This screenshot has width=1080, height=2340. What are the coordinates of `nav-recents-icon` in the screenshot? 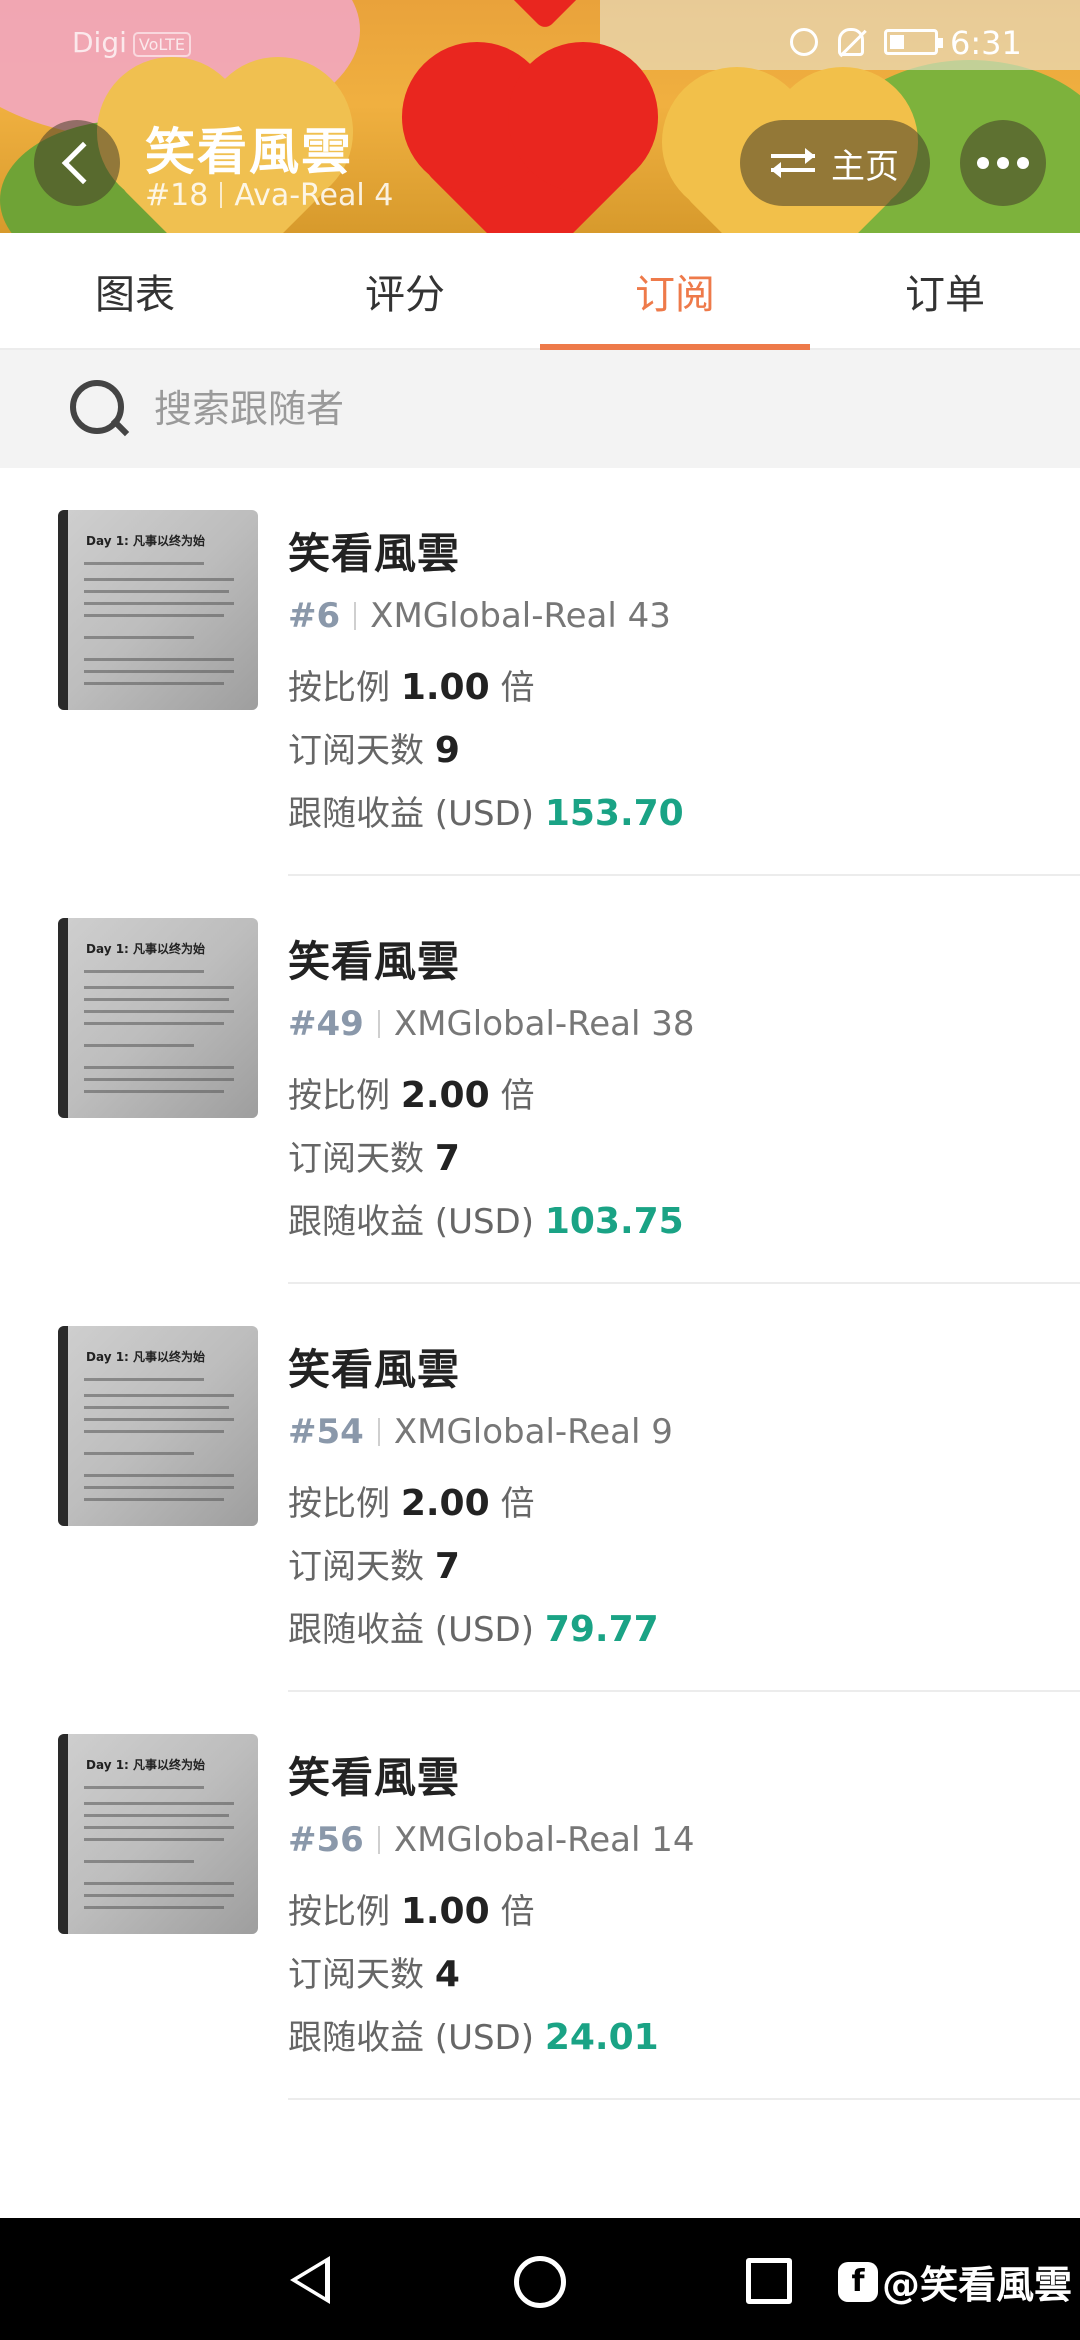 It's located at (769, 2281).